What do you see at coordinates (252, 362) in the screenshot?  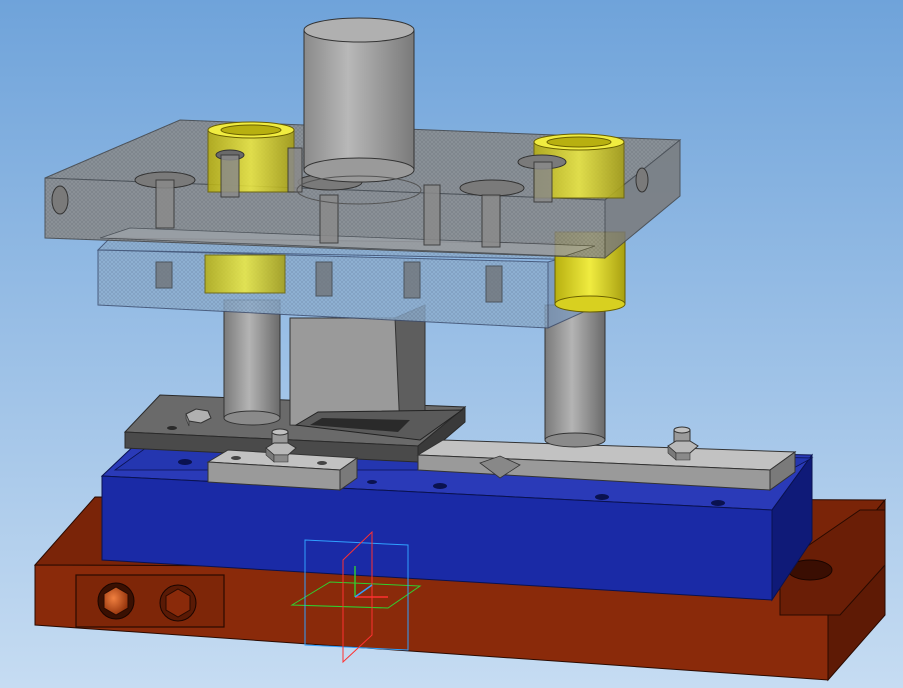 I see `guide-pillar-left` at bounding box center [252, 362].